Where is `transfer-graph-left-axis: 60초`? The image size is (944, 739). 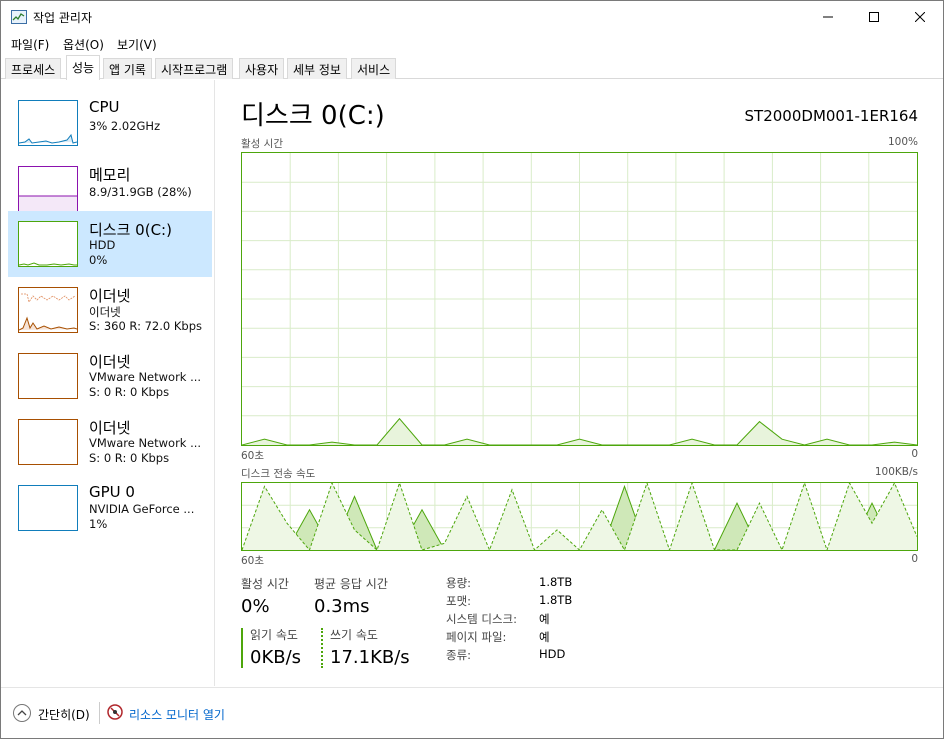 transfer-graph-left-axis: 60초 is located at coordinates (253, 561).